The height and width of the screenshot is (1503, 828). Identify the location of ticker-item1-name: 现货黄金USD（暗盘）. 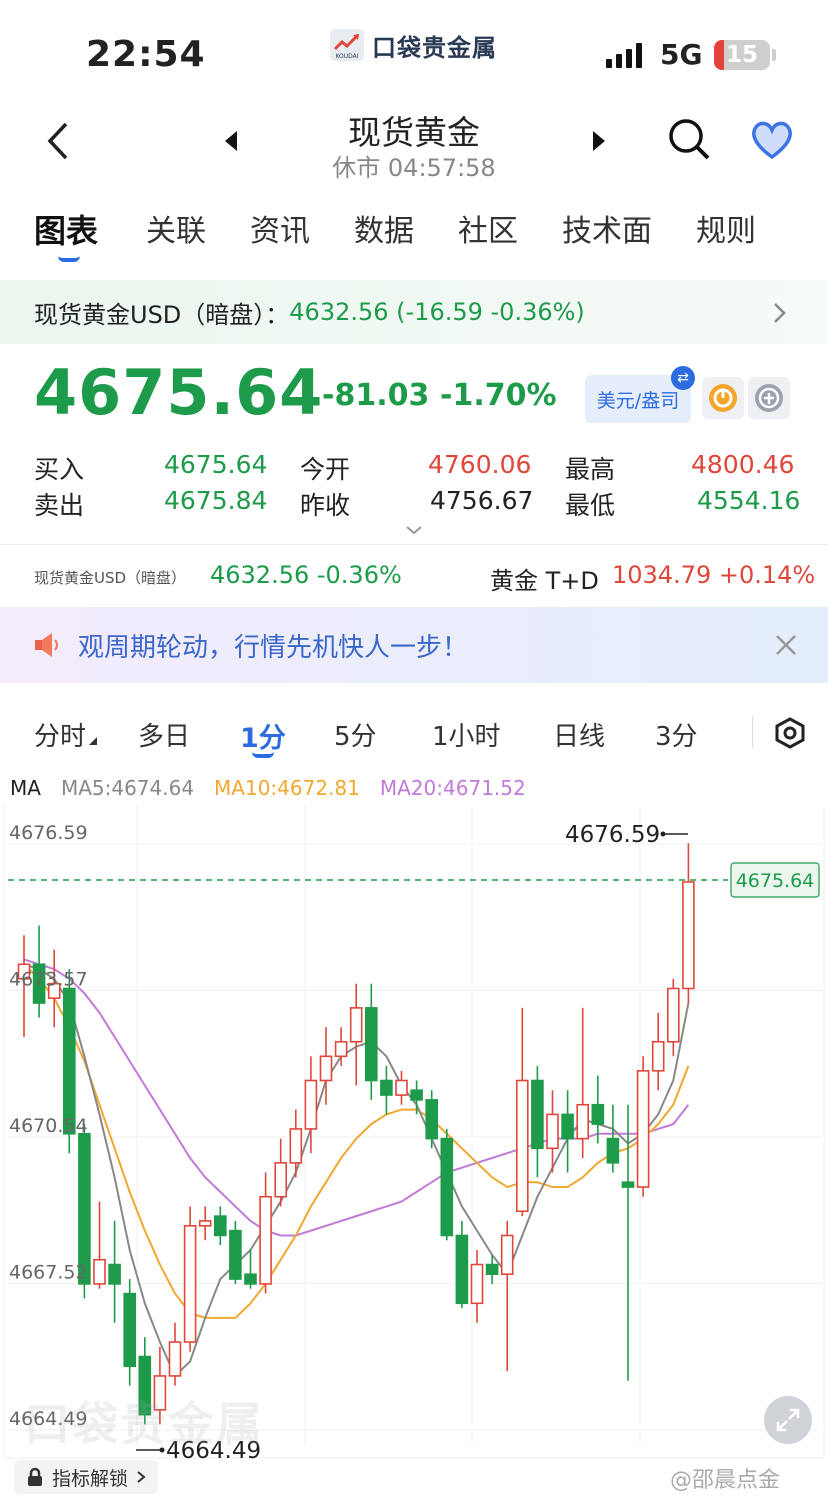
(110, 577).